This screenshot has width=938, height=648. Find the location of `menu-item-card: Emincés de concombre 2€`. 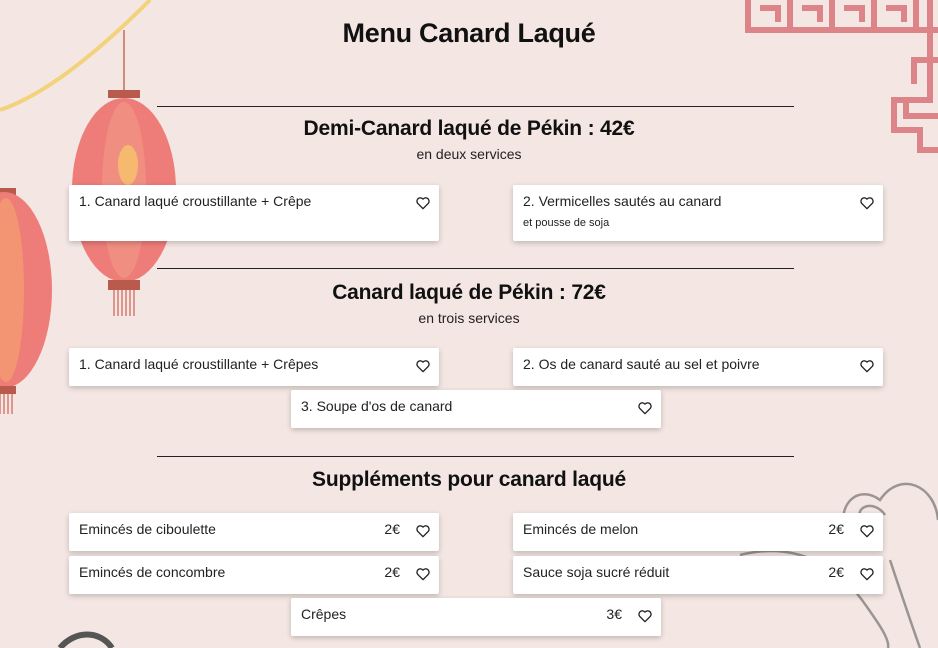

menu-item-card: Emincés de concombre 2€ is located at coordinates (254, 575).